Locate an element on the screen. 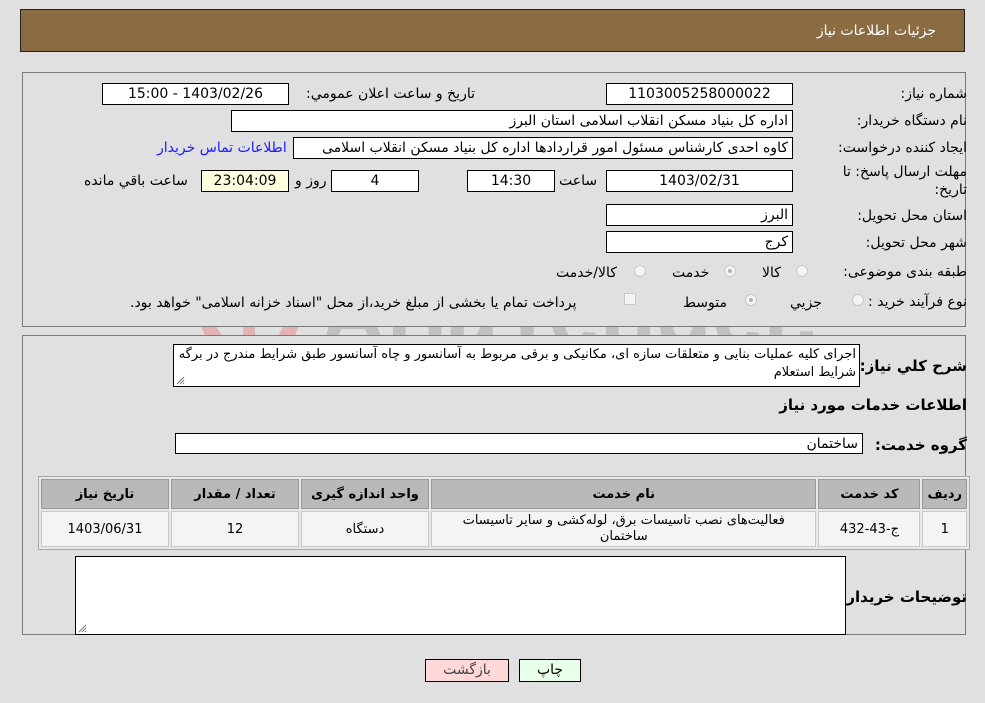  print-button: چاپ is located at coordinates (550, 670).